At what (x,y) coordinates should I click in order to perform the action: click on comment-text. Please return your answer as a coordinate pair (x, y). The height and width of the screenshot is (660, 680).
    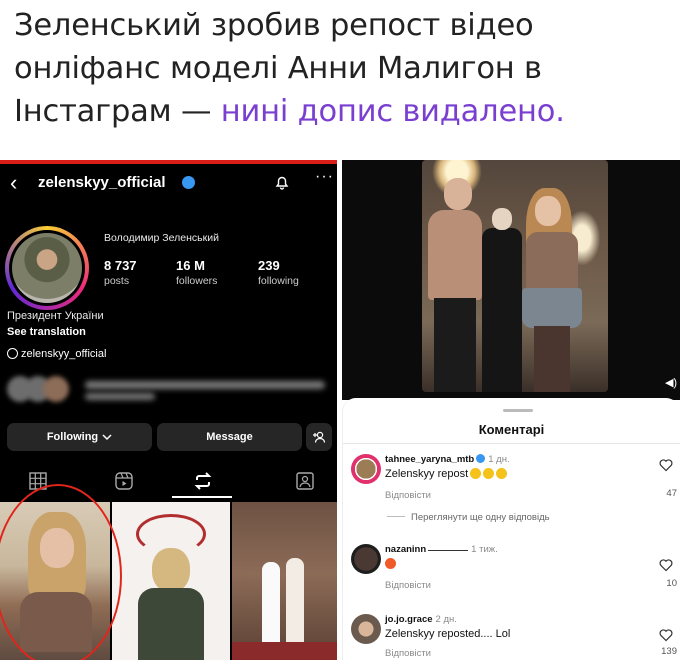
    Looking at the image, I should click on (390, 564).